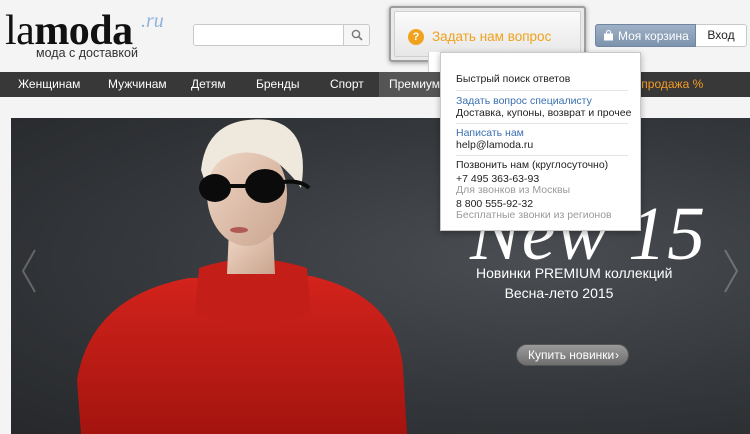 This screenshot has width=750, height=434. Describe the element at coordinates (20, 31) in the screenshot. I see `logo-la: la` at that location.